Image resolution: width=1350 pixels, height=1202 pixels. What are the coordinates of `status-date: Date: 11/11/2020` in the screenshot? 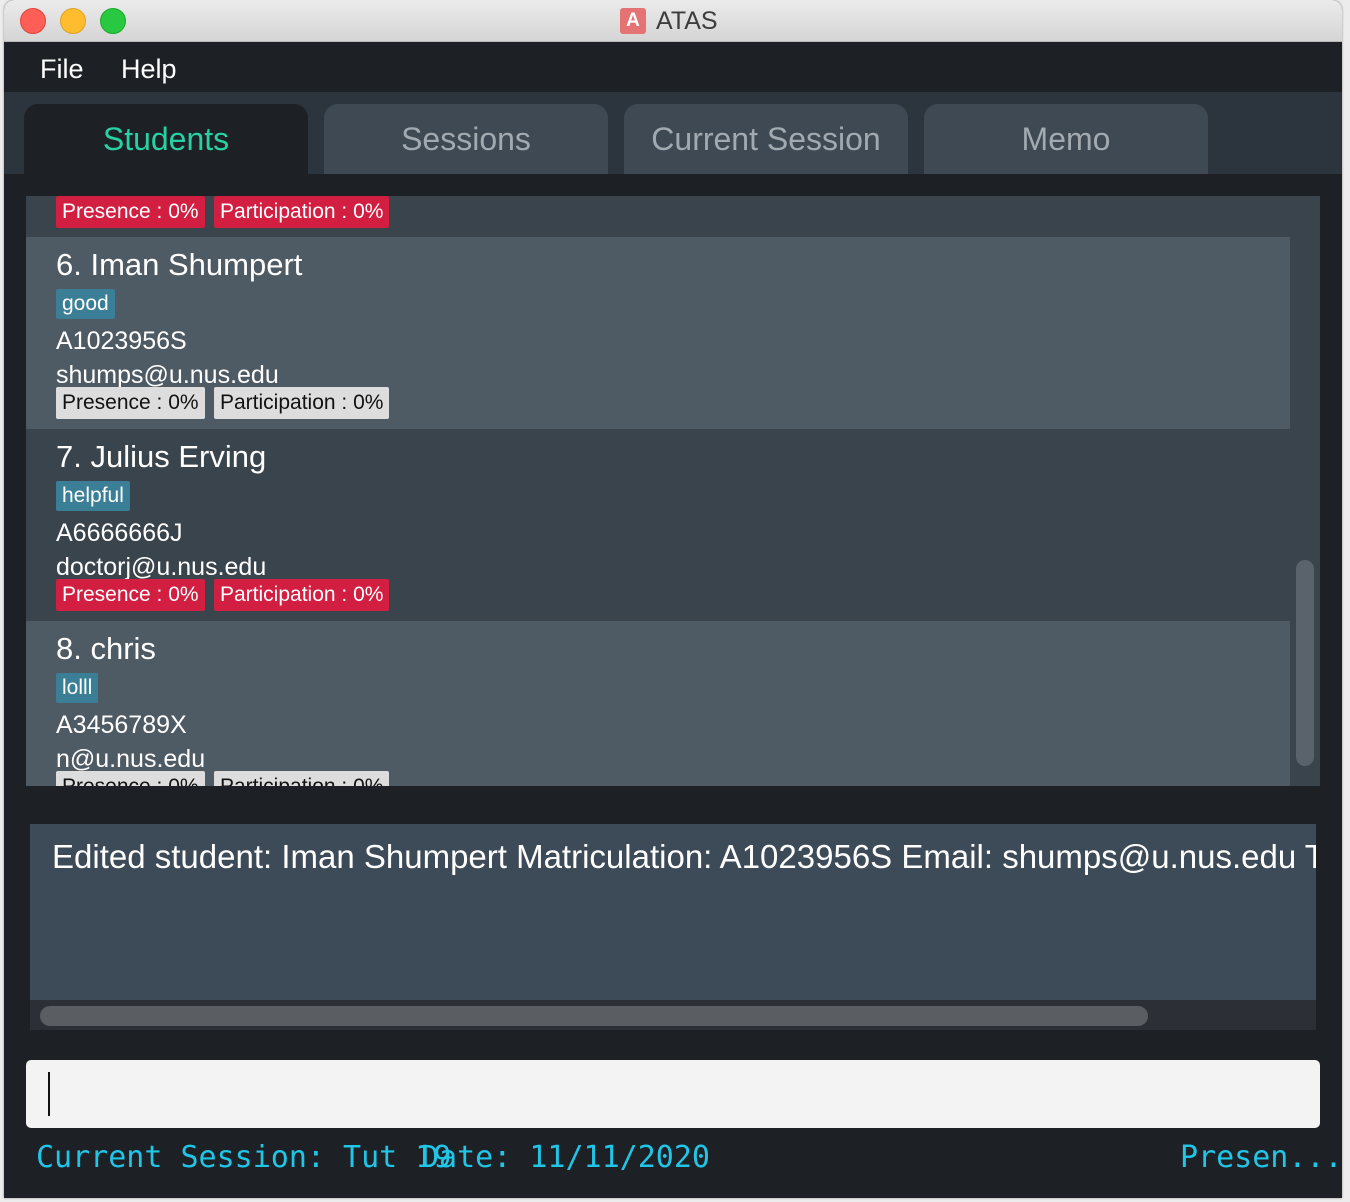 It's located at (565, 1157).